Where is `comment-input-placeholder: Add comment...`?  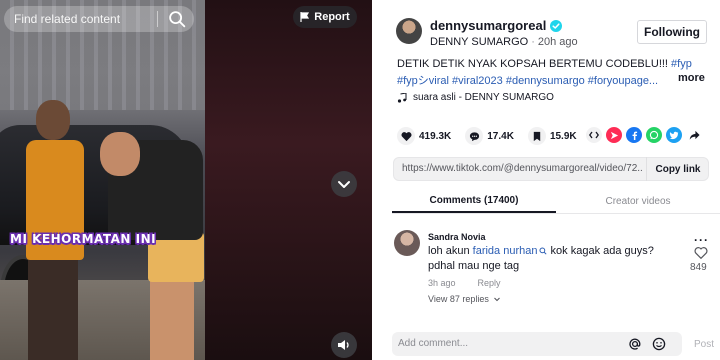
comment-input-placeholder: Add comment... is located at coordinates (433, 343).